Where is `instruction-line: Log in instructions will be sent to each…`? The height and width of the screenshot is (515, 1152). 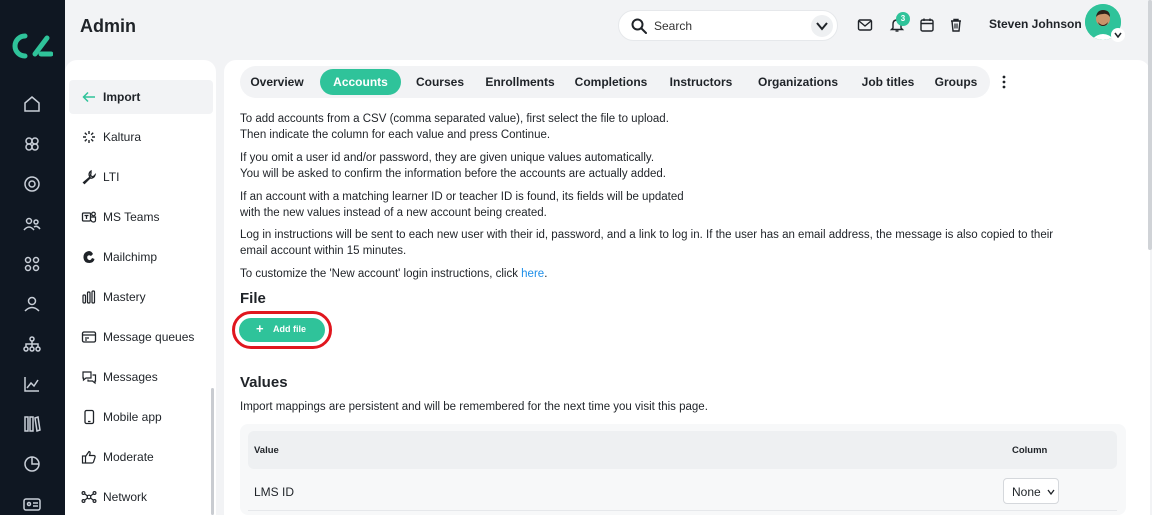
instruction-line: Log in instructions will be sent to each… is located at coordinates (647, 235).